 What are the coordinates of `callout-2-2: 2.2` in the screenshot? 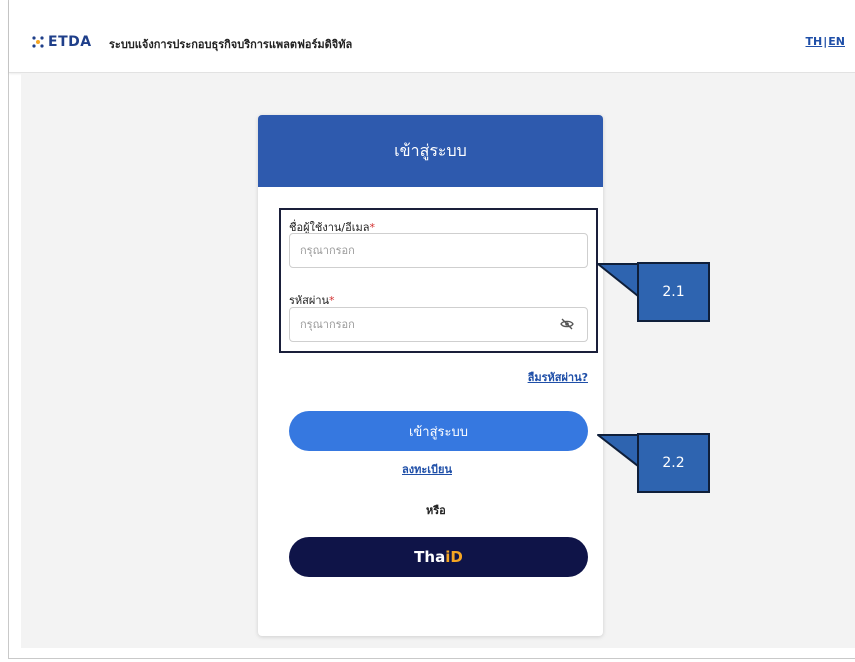 It's located at (673, 463).